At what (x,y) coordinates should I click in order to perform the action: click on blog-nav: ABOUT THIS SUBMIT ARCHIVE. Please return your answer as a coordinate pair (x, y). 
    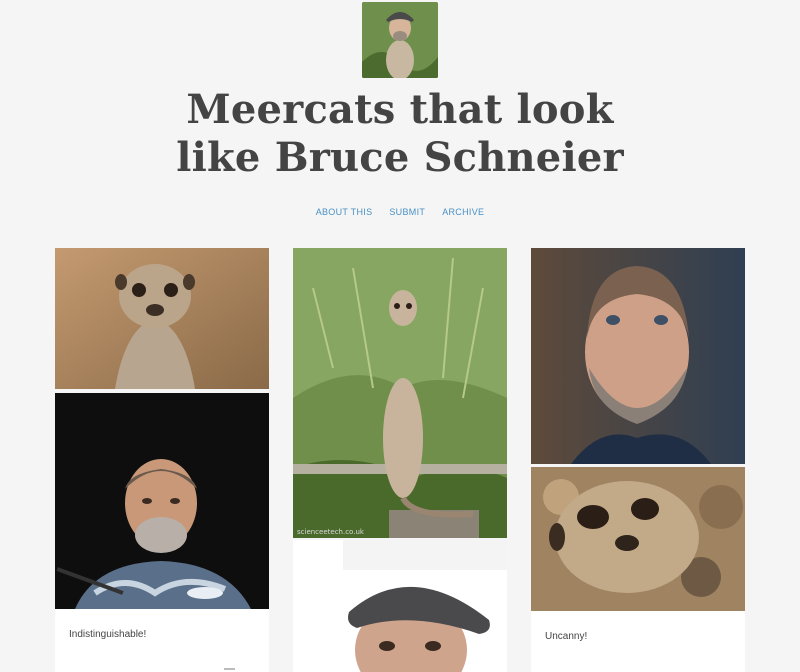
    Looking at the image, I should click on (400, 212).